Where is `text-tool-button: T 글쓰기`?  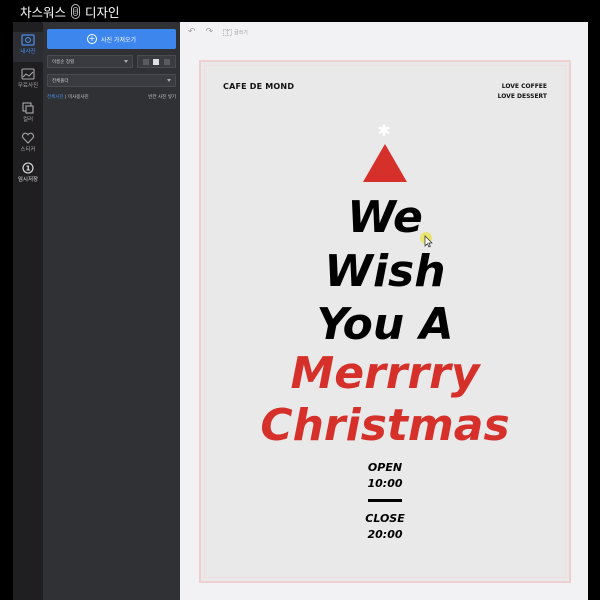 text-tool-button: T 글쓰기 is located at coordinates (235, 32).